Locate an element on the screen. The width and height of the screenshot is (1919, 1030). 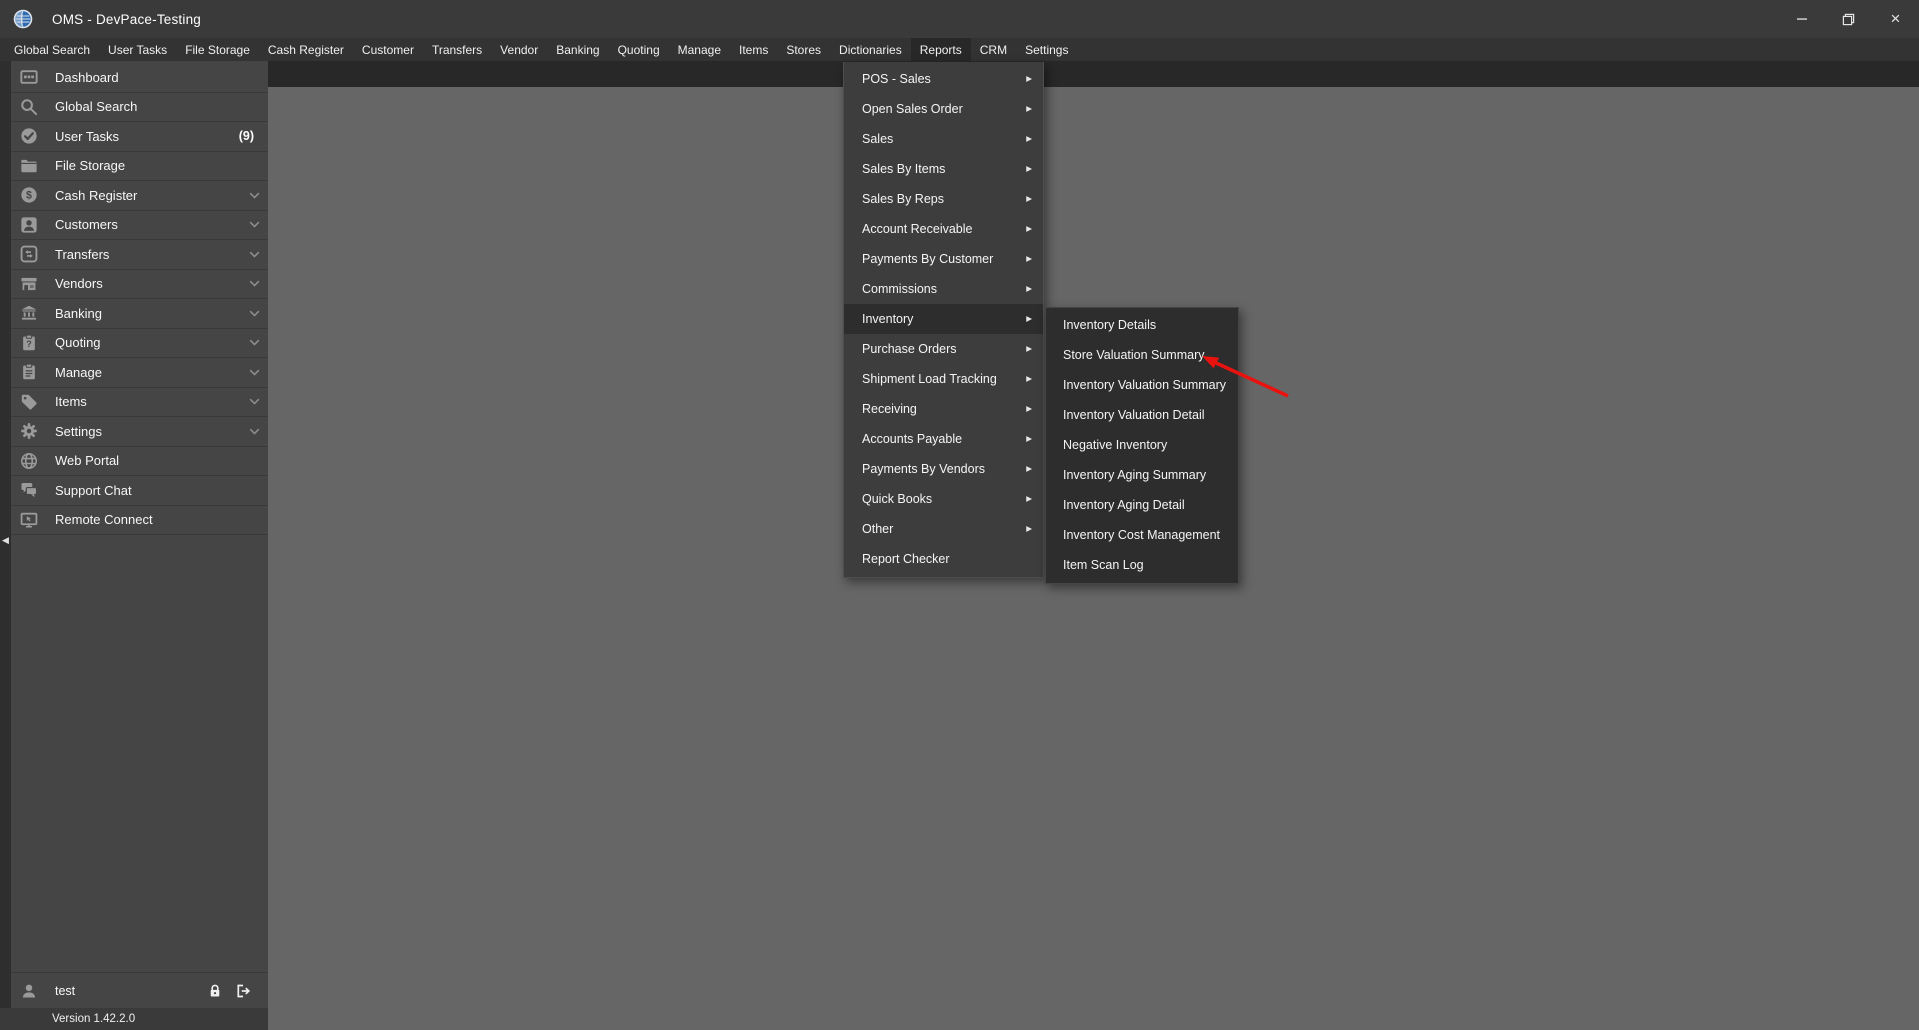
menu-item-label: Report Checker is located at coordinates (906, 559).